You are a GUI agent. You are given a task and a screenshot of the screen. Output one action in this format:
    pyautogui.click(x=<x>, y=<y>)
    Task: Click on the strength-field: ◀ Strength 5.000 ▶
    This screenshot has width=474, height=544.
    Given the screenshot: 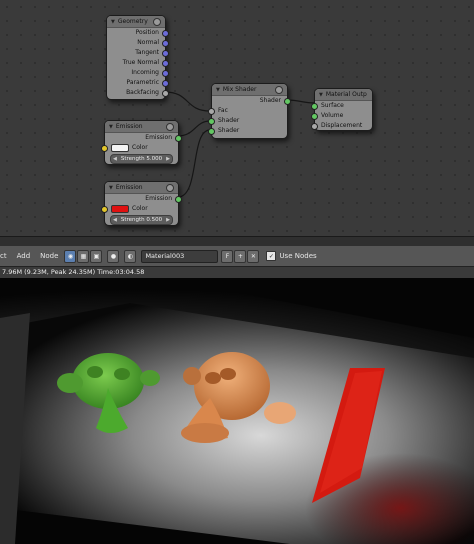 What is the action you would take?
    pyautogui.click(x=141, y=159)
    